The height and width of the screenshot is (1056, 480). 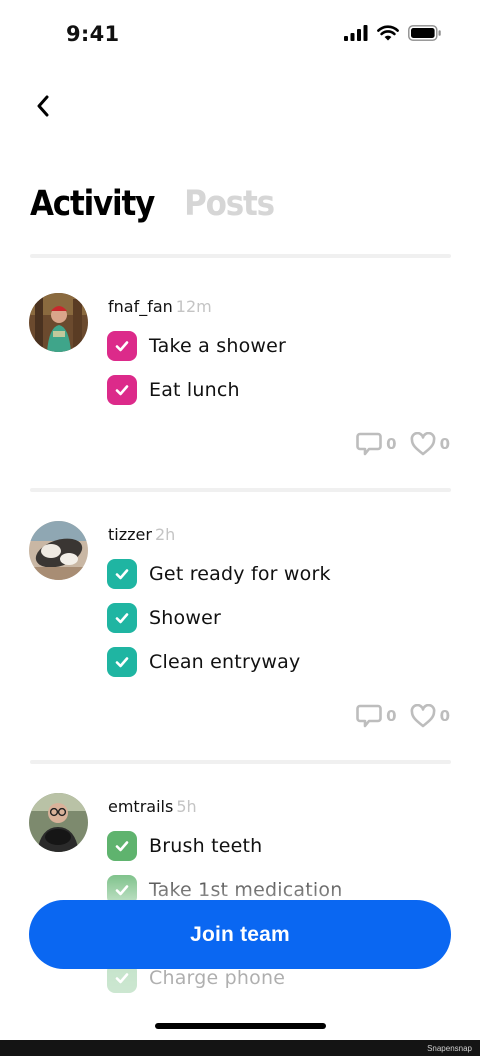 What do you see at coordinates (240, 574) in the screenshot?
I see `task-label: Get ready for work` at bounding box center [240, 574].